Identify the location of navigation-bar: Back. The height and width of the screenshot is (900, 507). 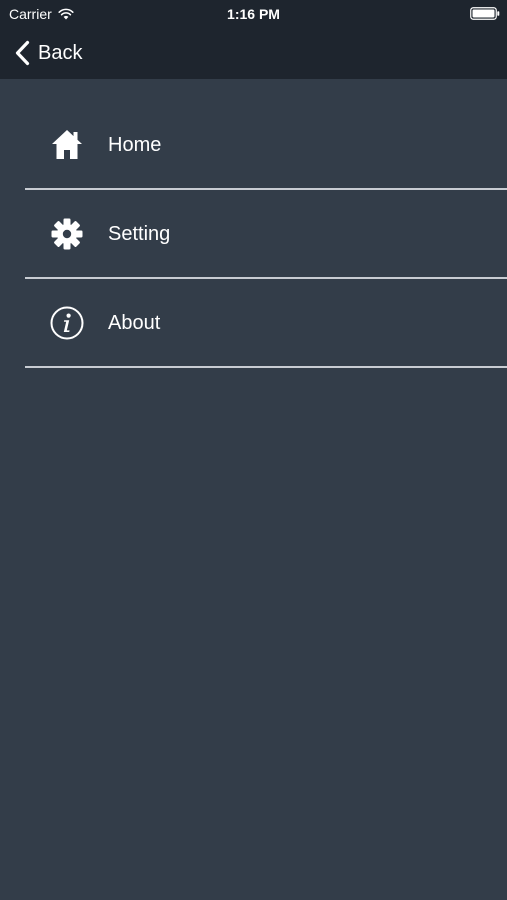
(253, 53).